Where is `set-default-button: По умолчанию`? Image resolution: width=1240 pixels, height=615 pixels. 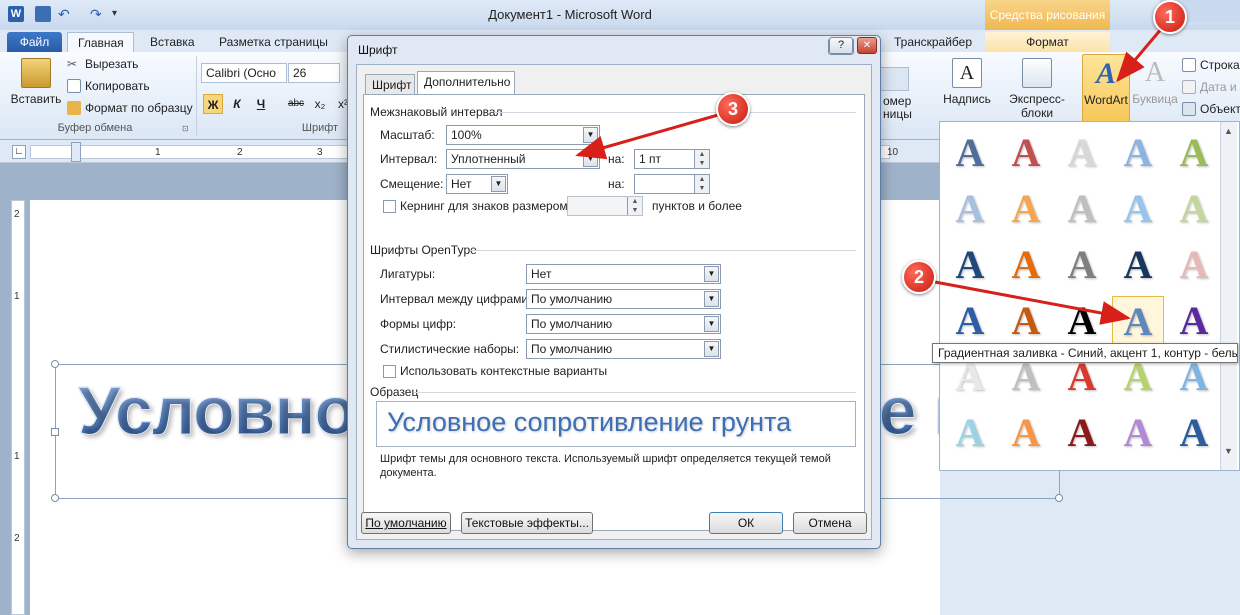
set-default-button: По умолчанию is located at coordinates (406, 523).